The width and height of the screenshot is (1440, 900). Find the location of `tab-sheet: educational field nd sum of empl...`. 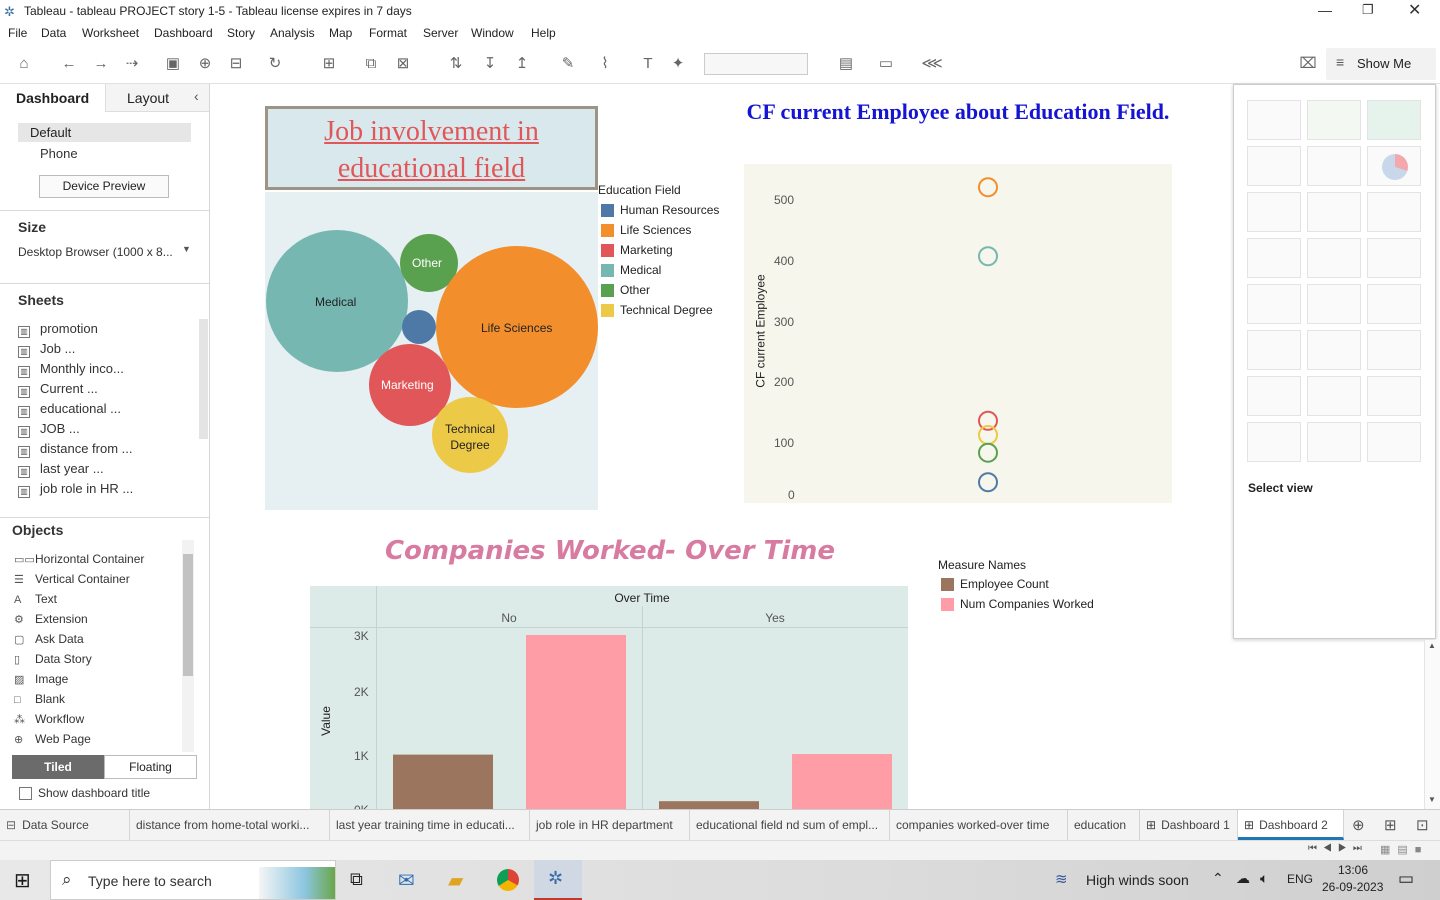

tab-sheet: educational field nd sum of empl... is located at coordinates (790, 825).